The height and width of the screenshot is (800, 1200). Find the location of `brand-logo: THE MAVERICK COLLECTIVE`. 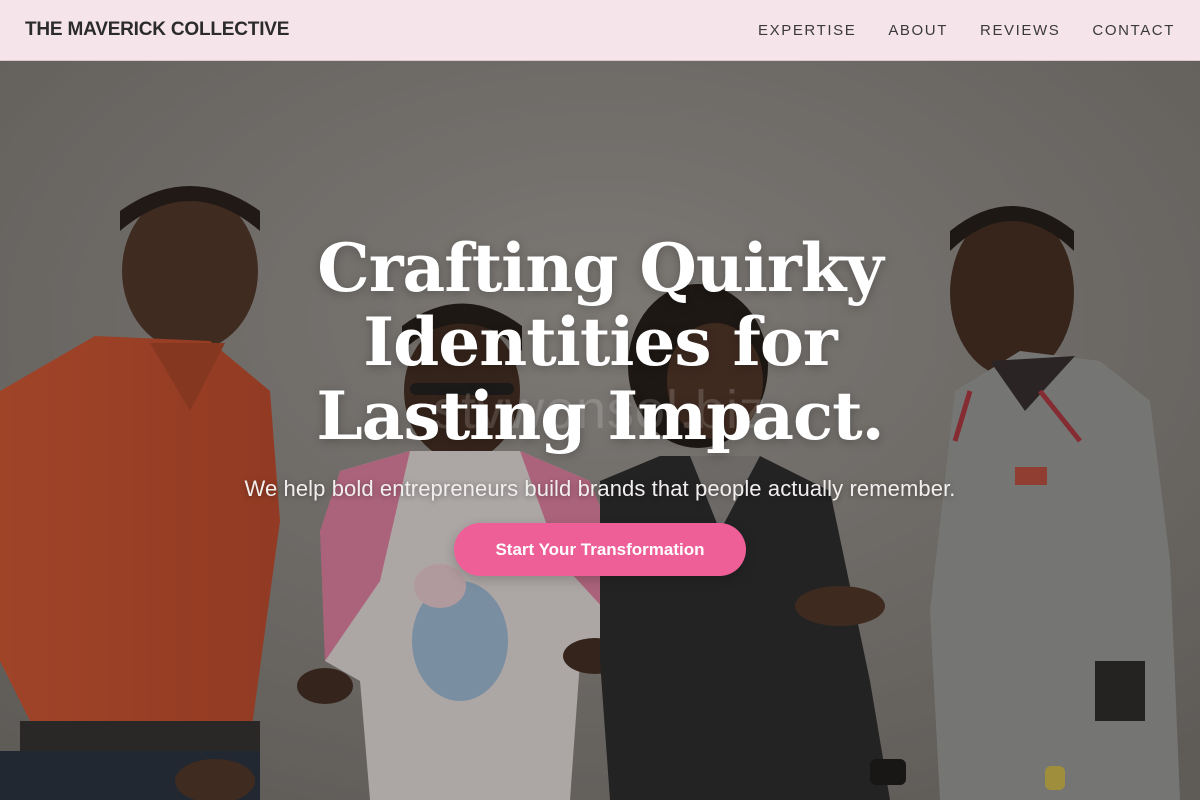

brand-logo: THE MAVERICK COLLECTIVE is located at coordinates (157, 30).